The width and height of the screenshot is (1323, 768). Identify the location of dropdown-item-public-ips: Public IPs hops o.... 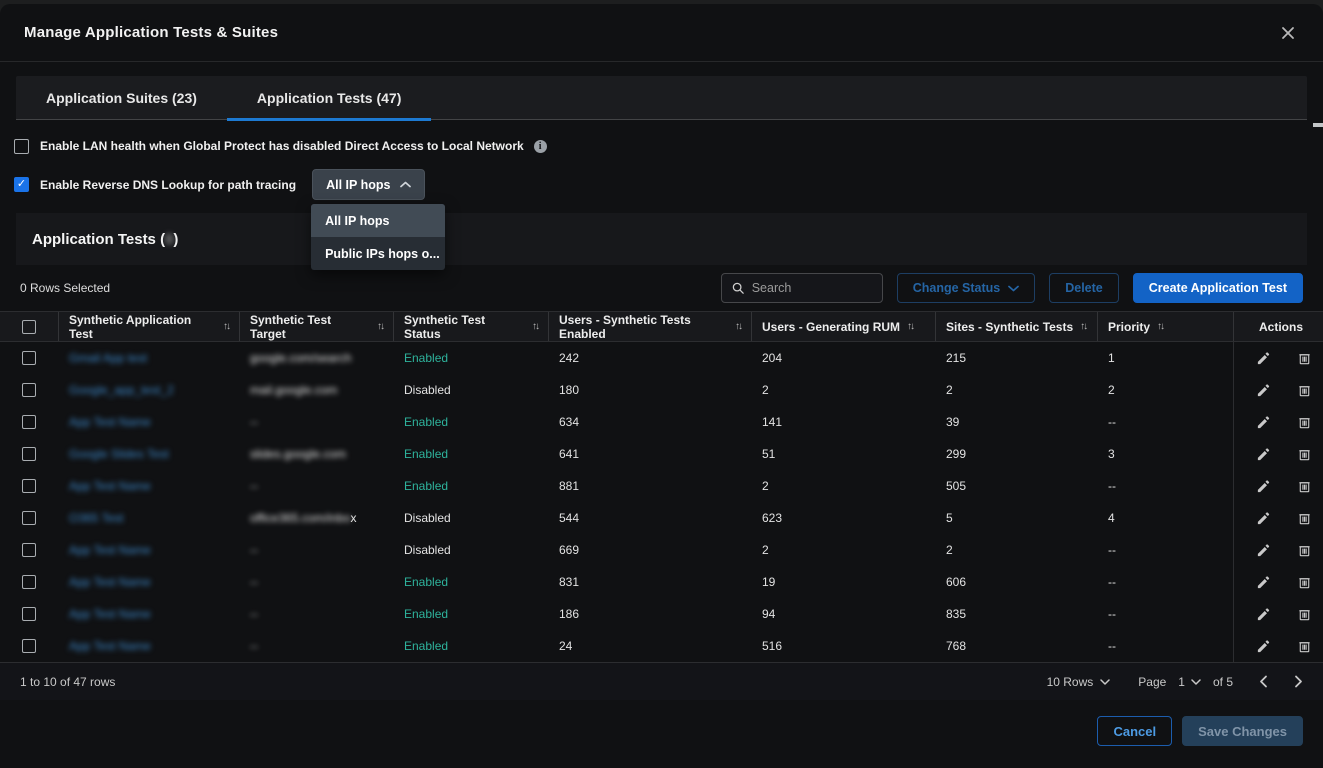
(378, 253).